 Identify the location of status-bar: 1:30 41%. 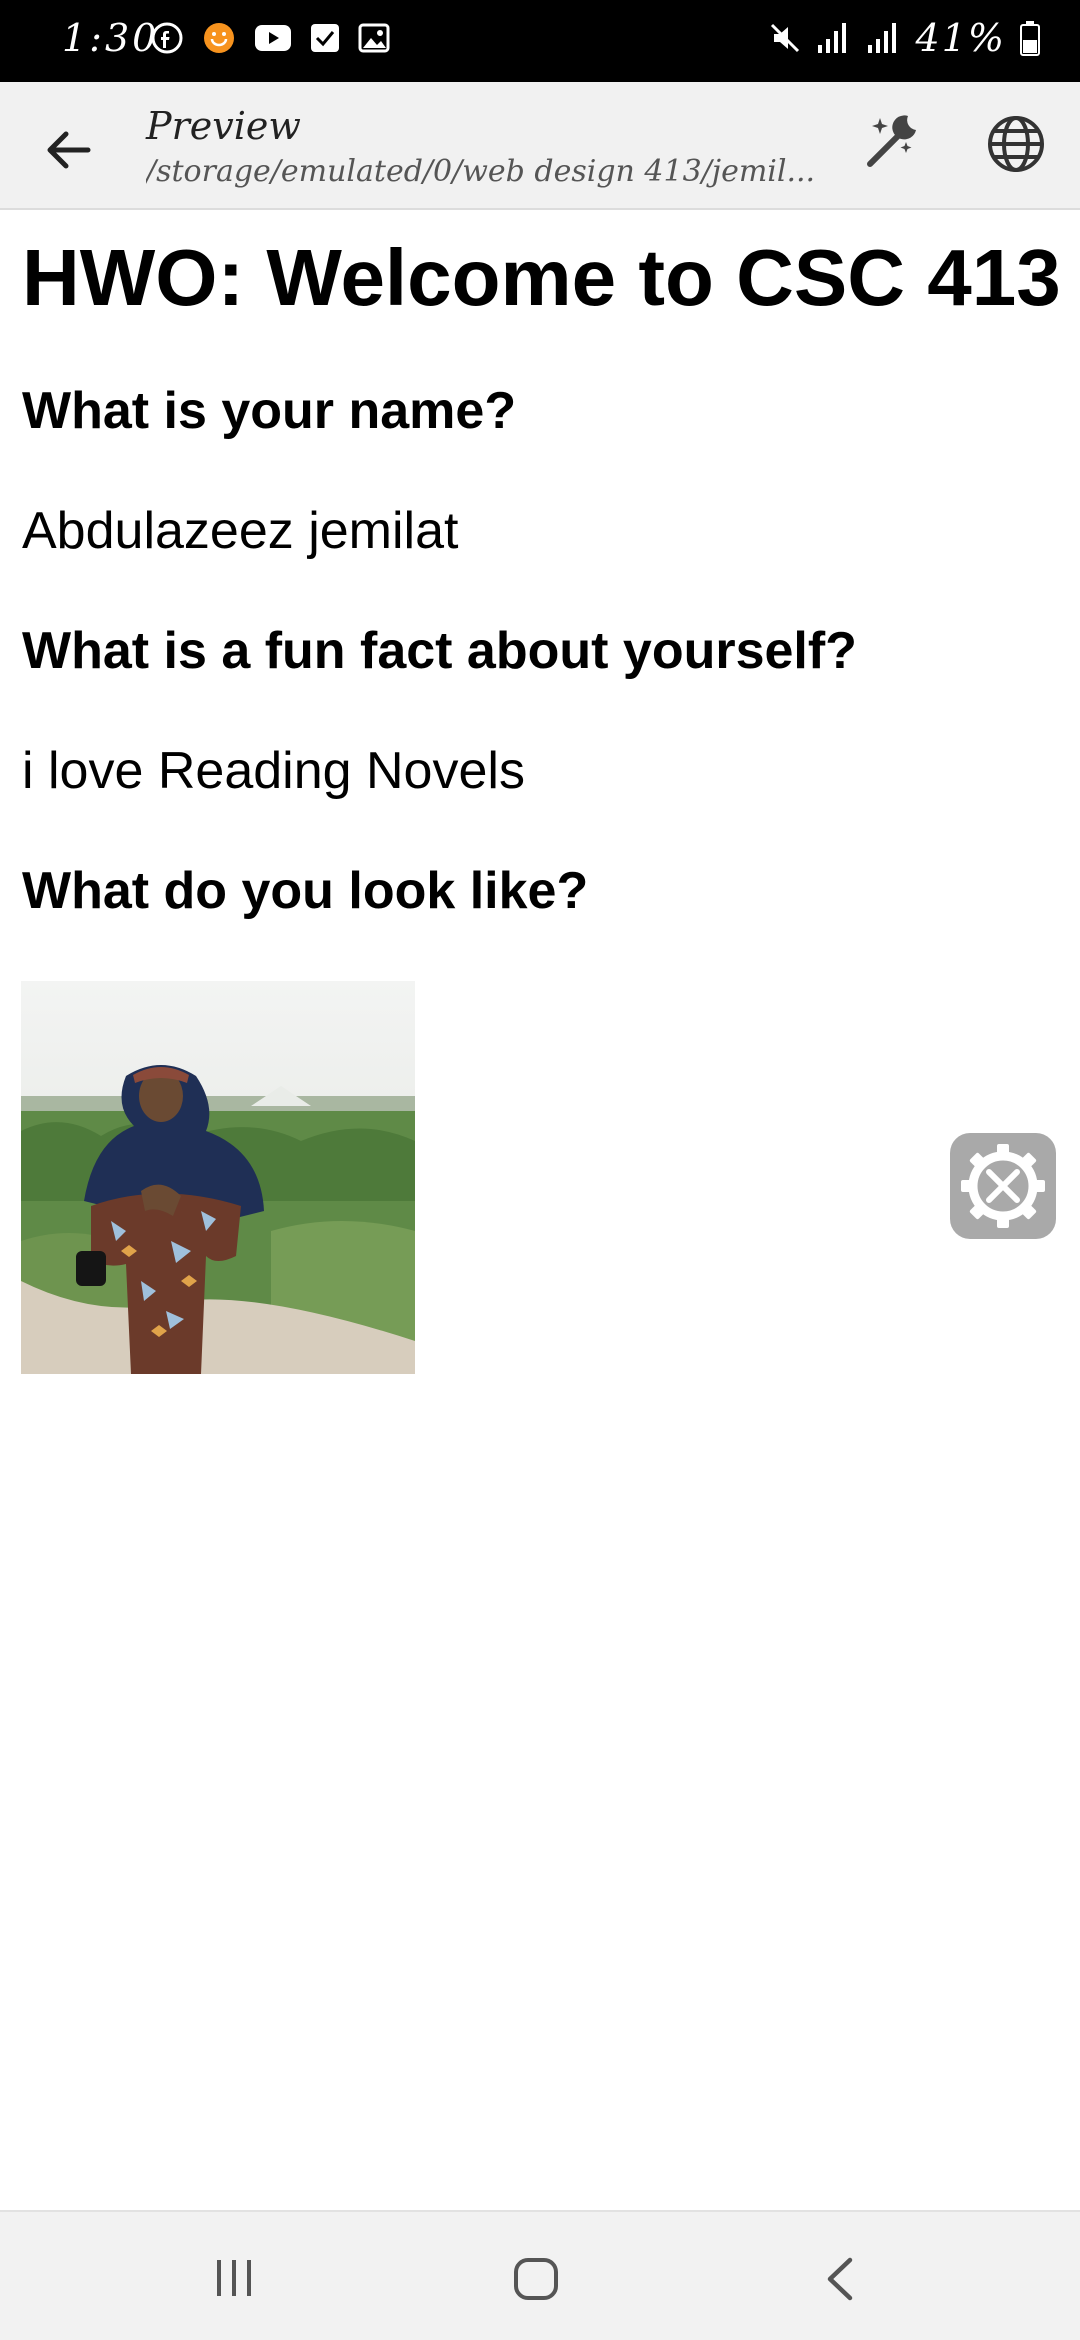
(540, 41).